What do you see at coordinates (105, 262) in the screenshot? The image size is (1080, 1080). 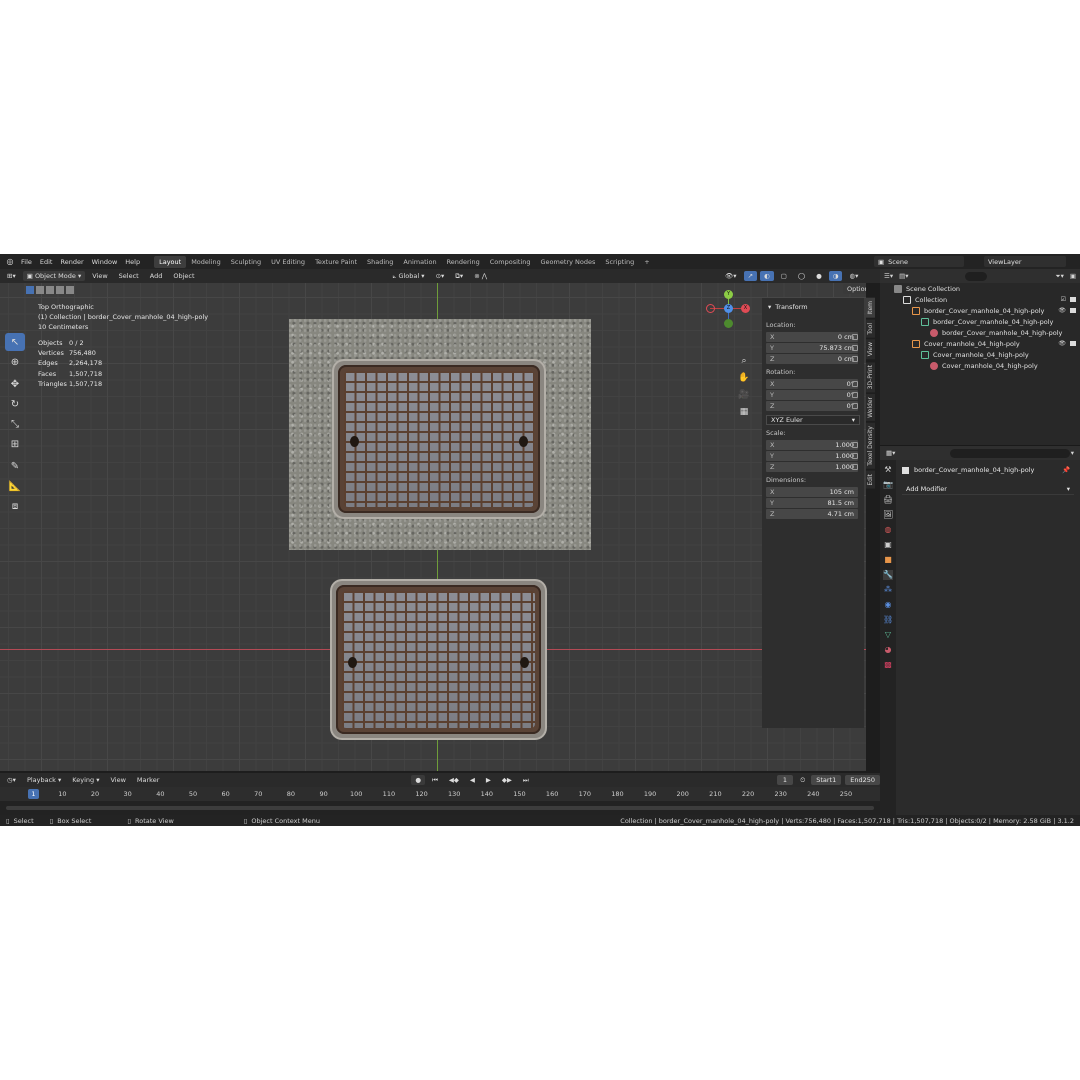 I see `menu-window: Window` at bounding box center [105, 262].